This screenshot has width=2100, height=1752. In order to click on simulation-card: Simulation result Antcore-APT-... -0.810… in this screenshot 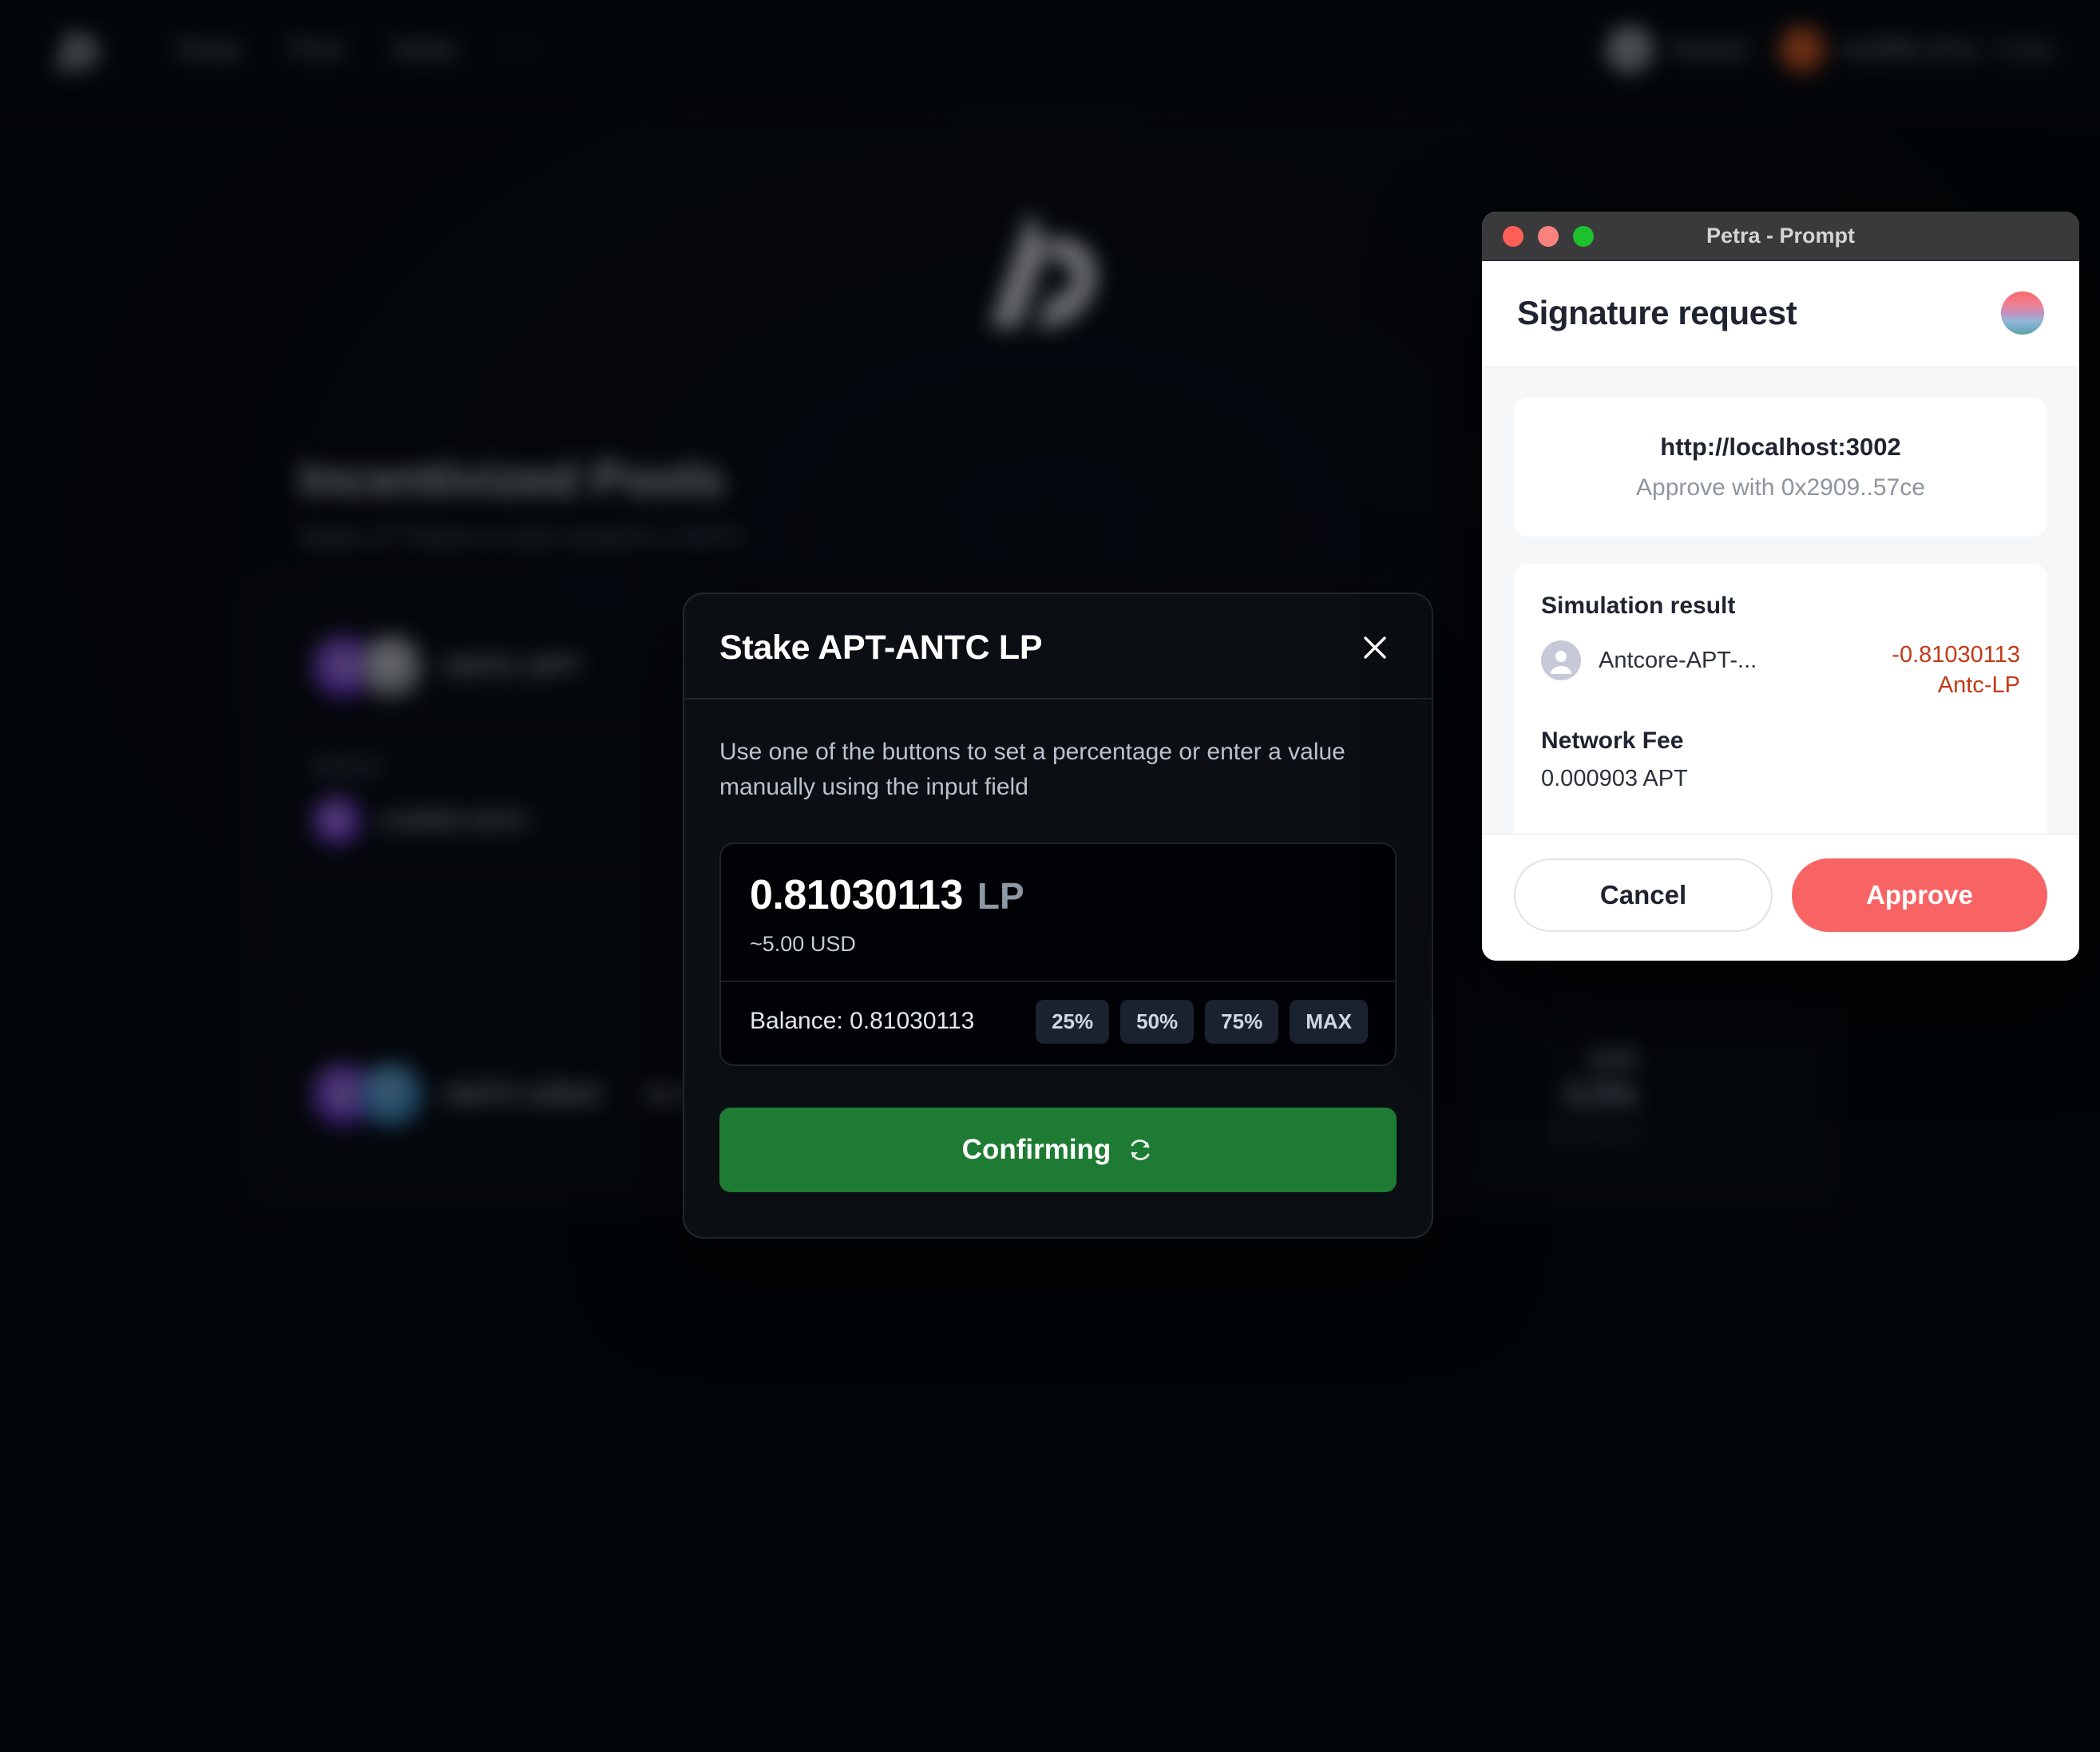, I will do `click(1781, 692)`.